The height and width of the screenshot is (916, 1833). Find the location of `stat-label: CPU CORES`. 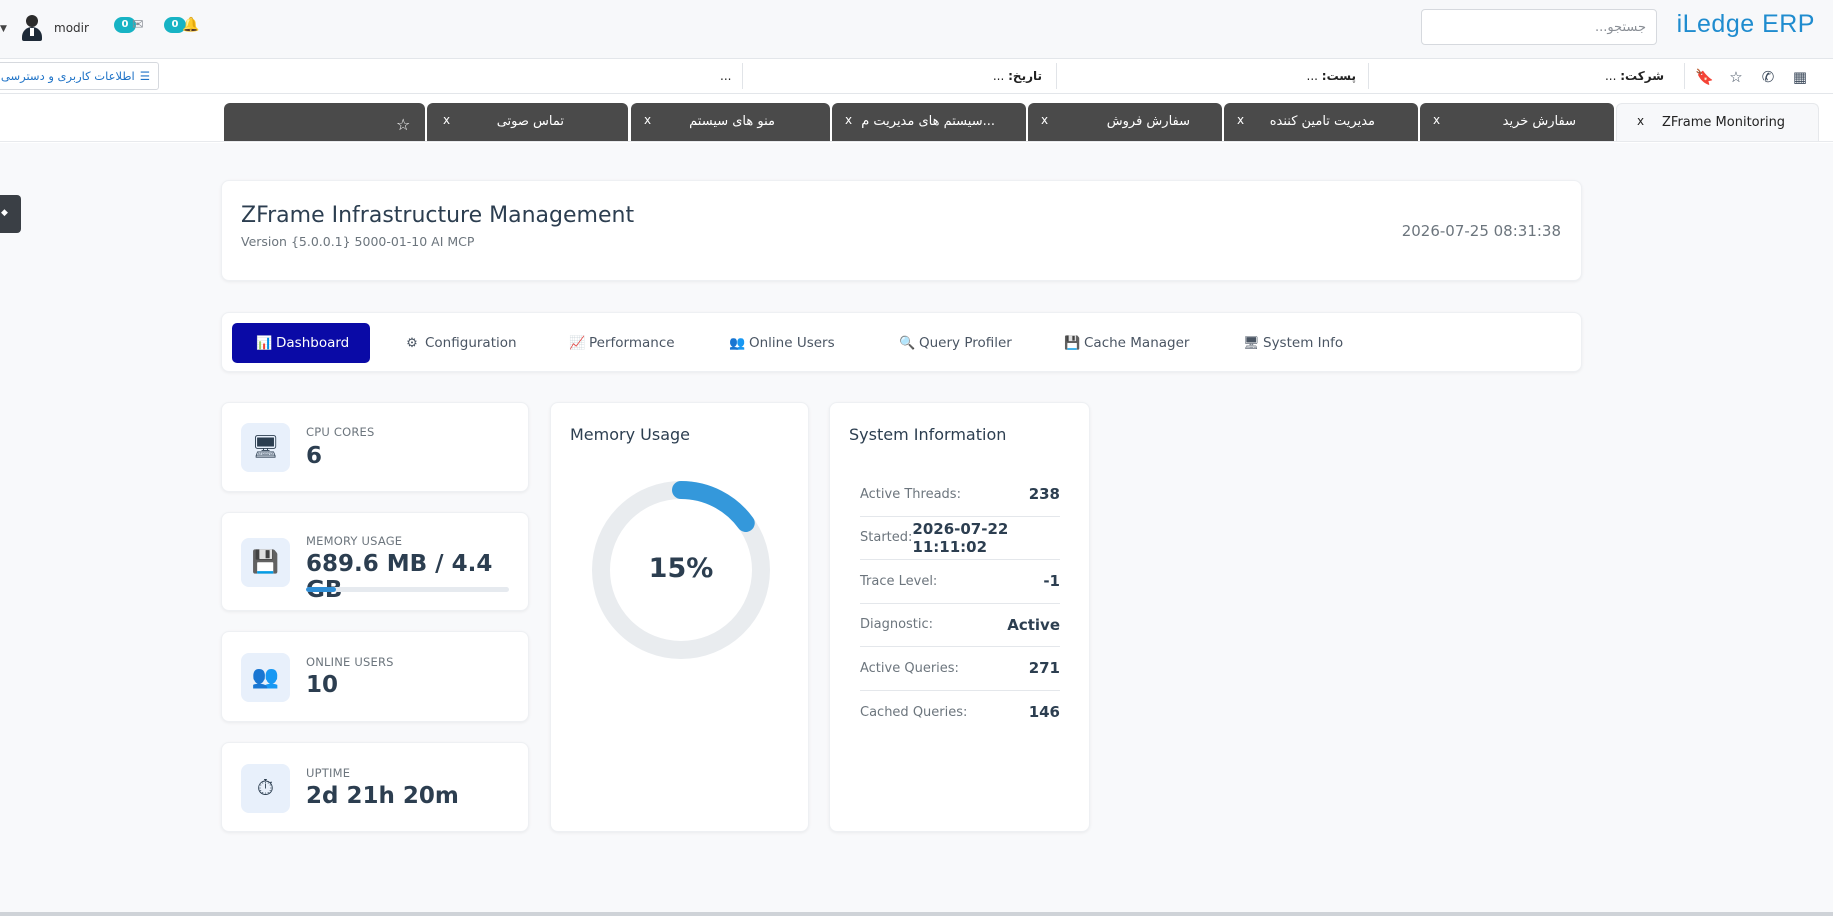

stat-label: CPU CORES is located at coordinates (340, 432).